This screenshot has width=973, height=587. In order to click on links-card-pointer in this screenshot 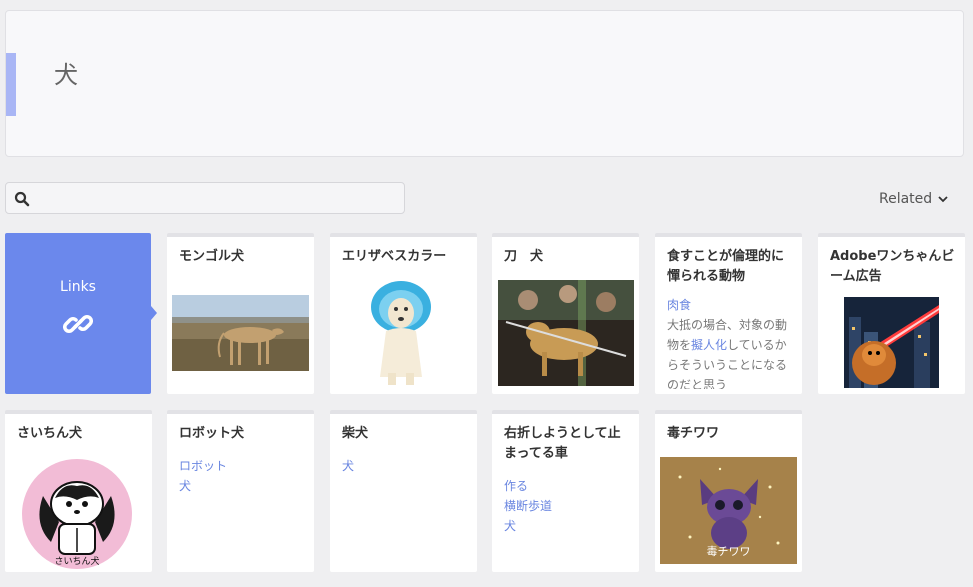, I will do `click(154, 313)`.